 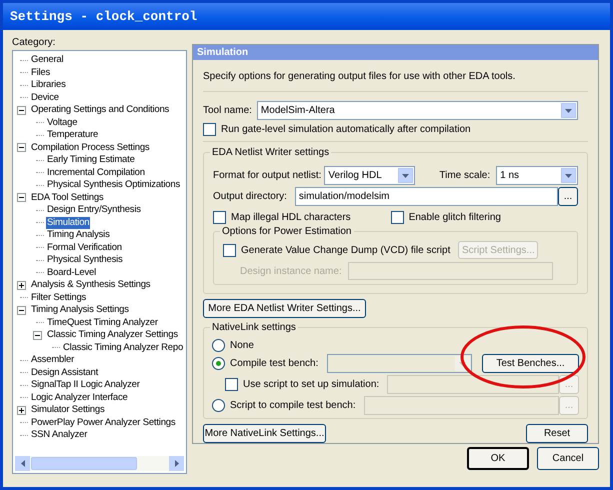 What do you see at coordinates (461, 405) in the screenshot?
I see `compile-script-field` at bounding box center [461, 405].